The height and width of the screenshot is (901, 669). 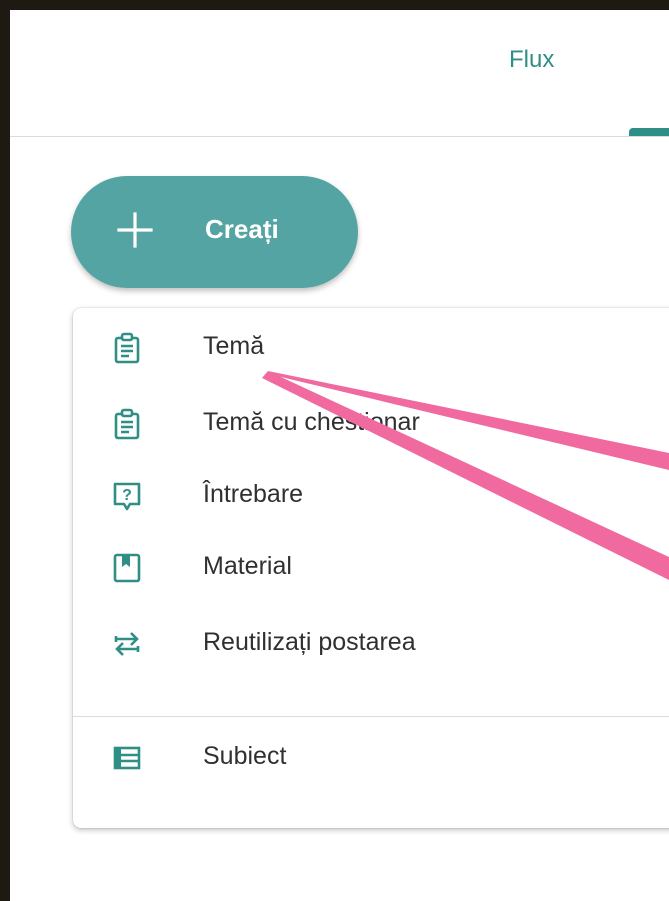 What do you see at coordinates (371, 758) in the screenshot?
I see `menu-item-topic: Subiect` at bounding box center [371, 758].